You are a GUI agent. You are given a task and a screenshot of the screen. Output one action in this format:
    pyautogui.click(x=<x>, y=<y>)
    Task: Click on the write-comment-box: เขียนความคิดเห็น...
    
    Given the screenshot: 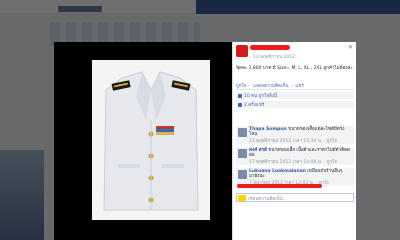 What is the action you would take?
    pyautogui.click(x=295, y=197)
    